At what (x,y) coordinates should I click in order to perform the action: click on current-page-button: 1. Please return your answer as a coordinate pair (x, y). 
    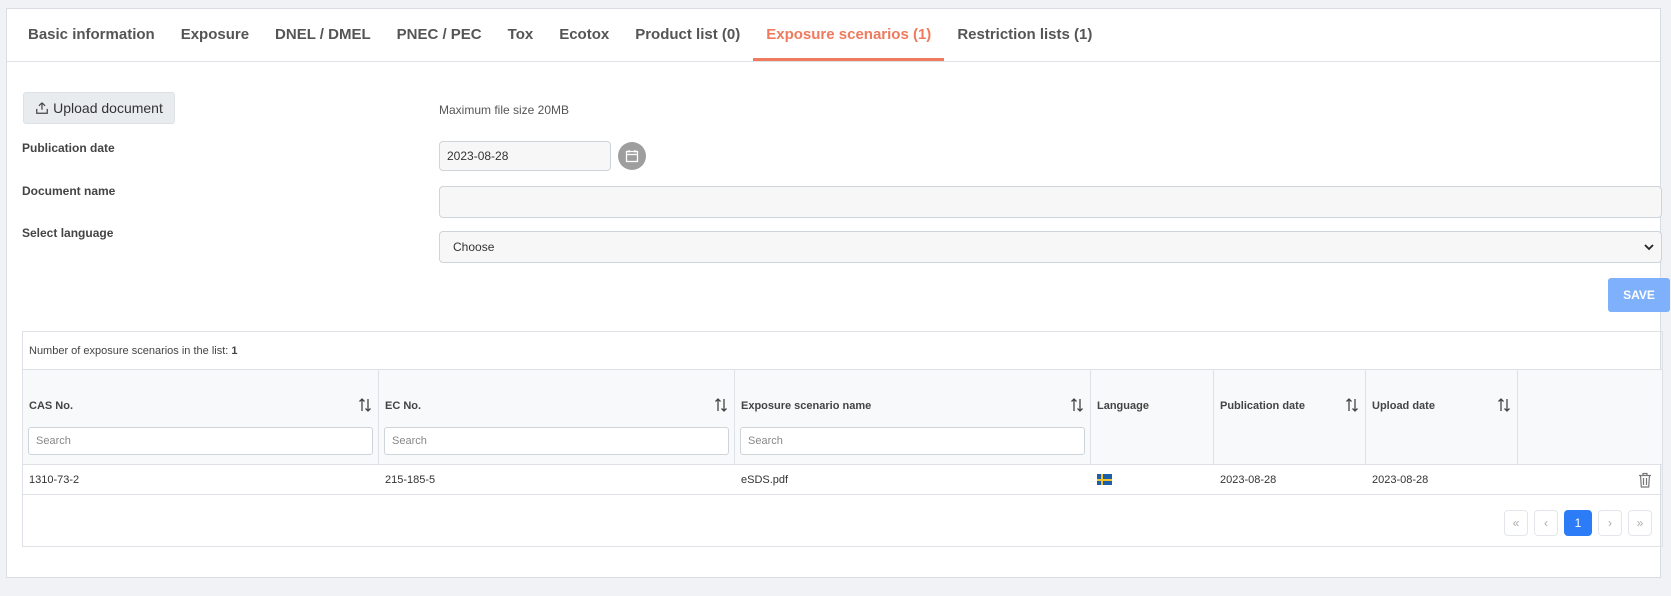
    Looking at the image, I should click on (1578, 523).